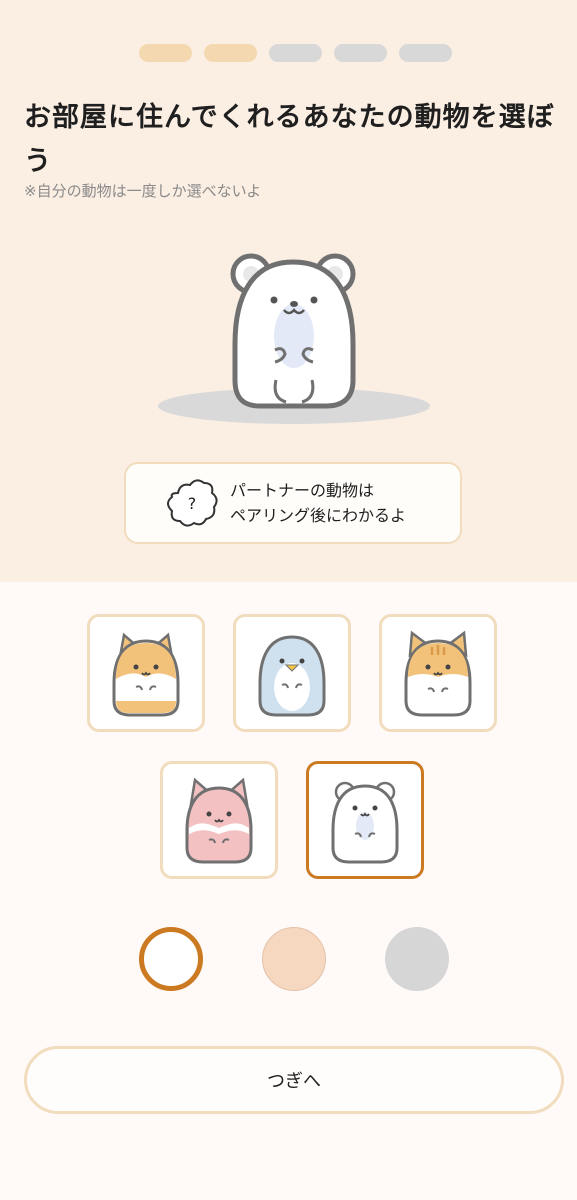 The width and height of the screenshot is (577, 1200). I want to click on animal-card-polar-bear, so click(365, 820).